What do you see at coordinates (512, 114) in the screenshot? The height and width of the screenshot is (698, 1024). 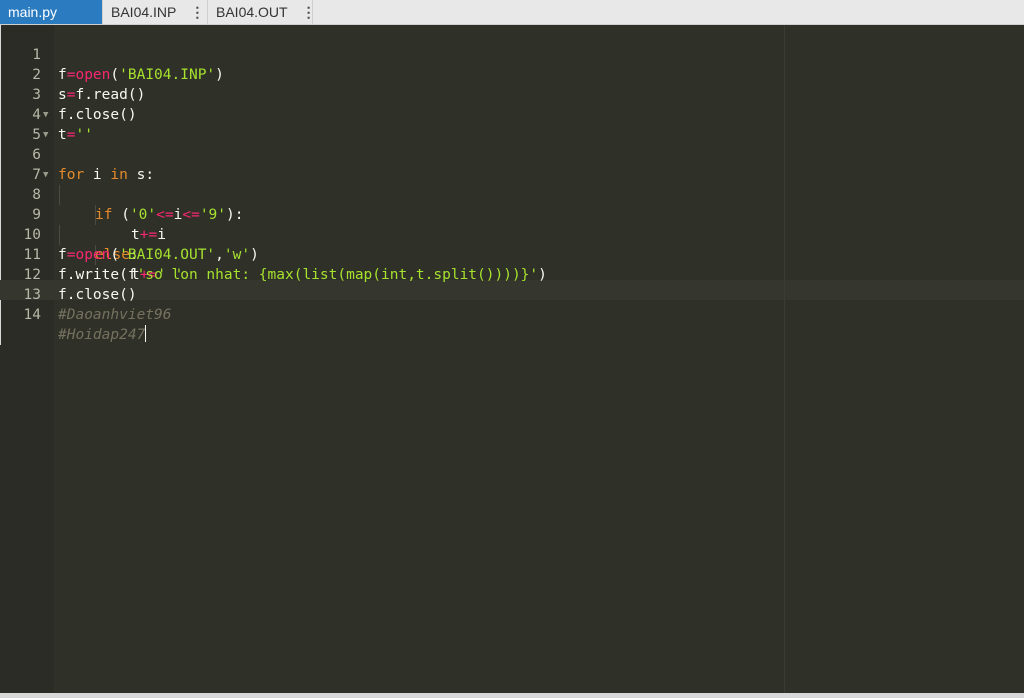 I see `code-line: 4 t=''` at bounding box center [512, 114].